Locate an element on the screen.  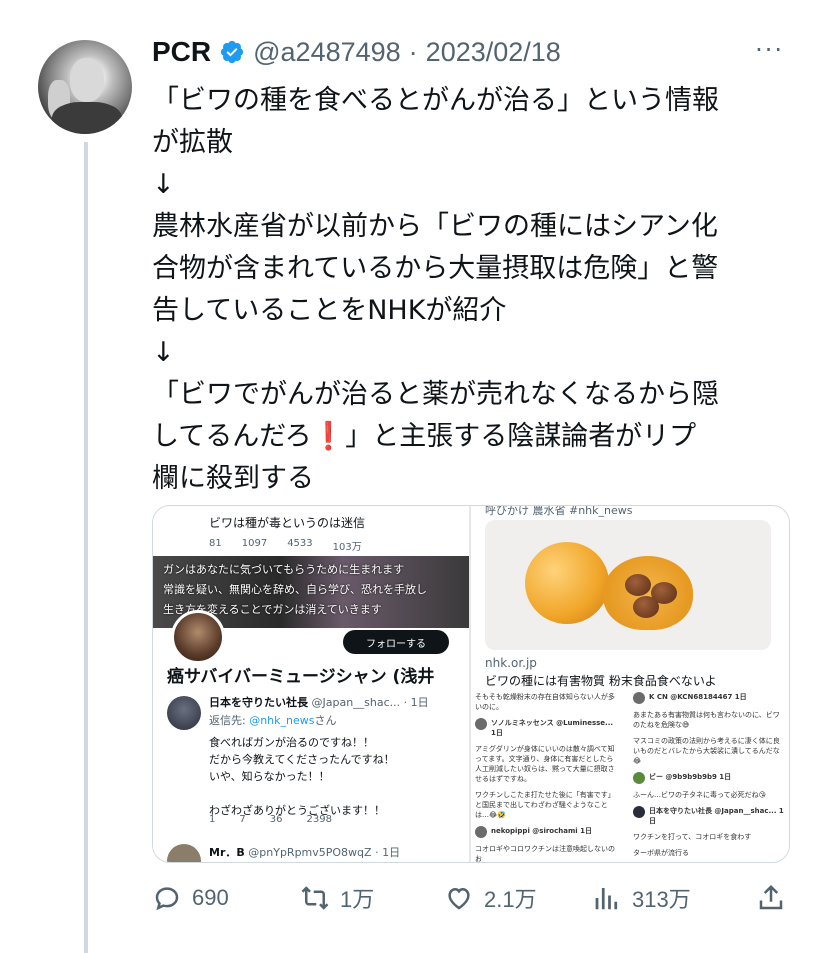
reply-header: 日本を守りたい社長 @Japan__shac... · 1日 is located at coordinates (319, 702).